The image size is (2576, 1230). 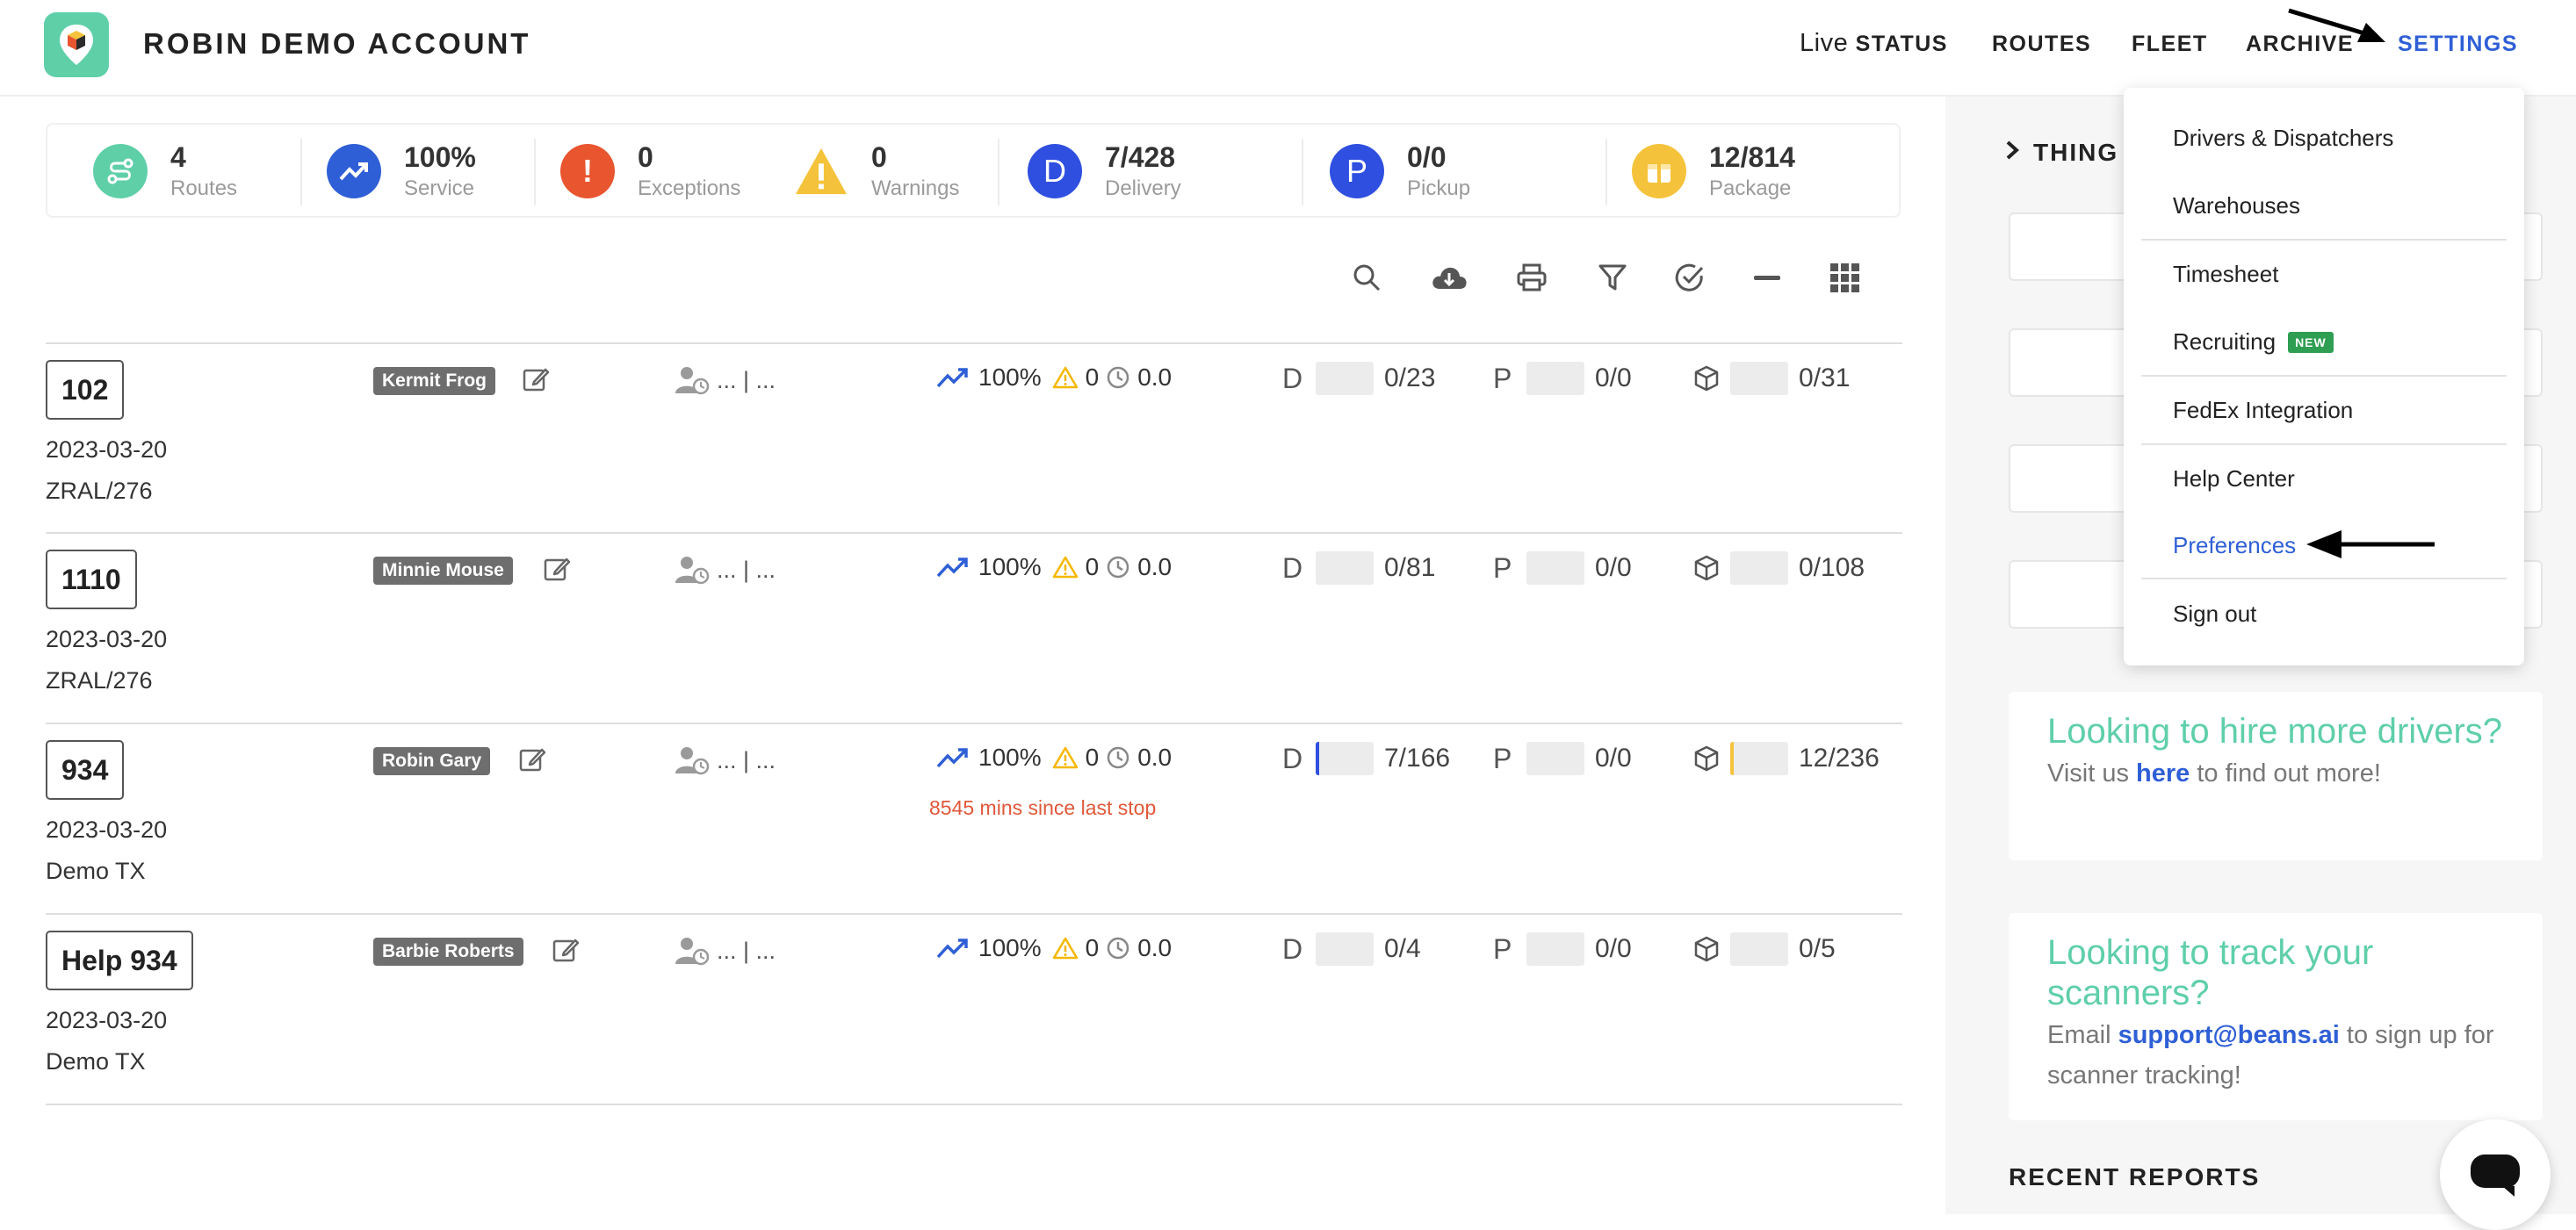 What do you see at coordinates (821, 171) in the screenshot?
I see `warning-icon` at bounding box center [821, 171].